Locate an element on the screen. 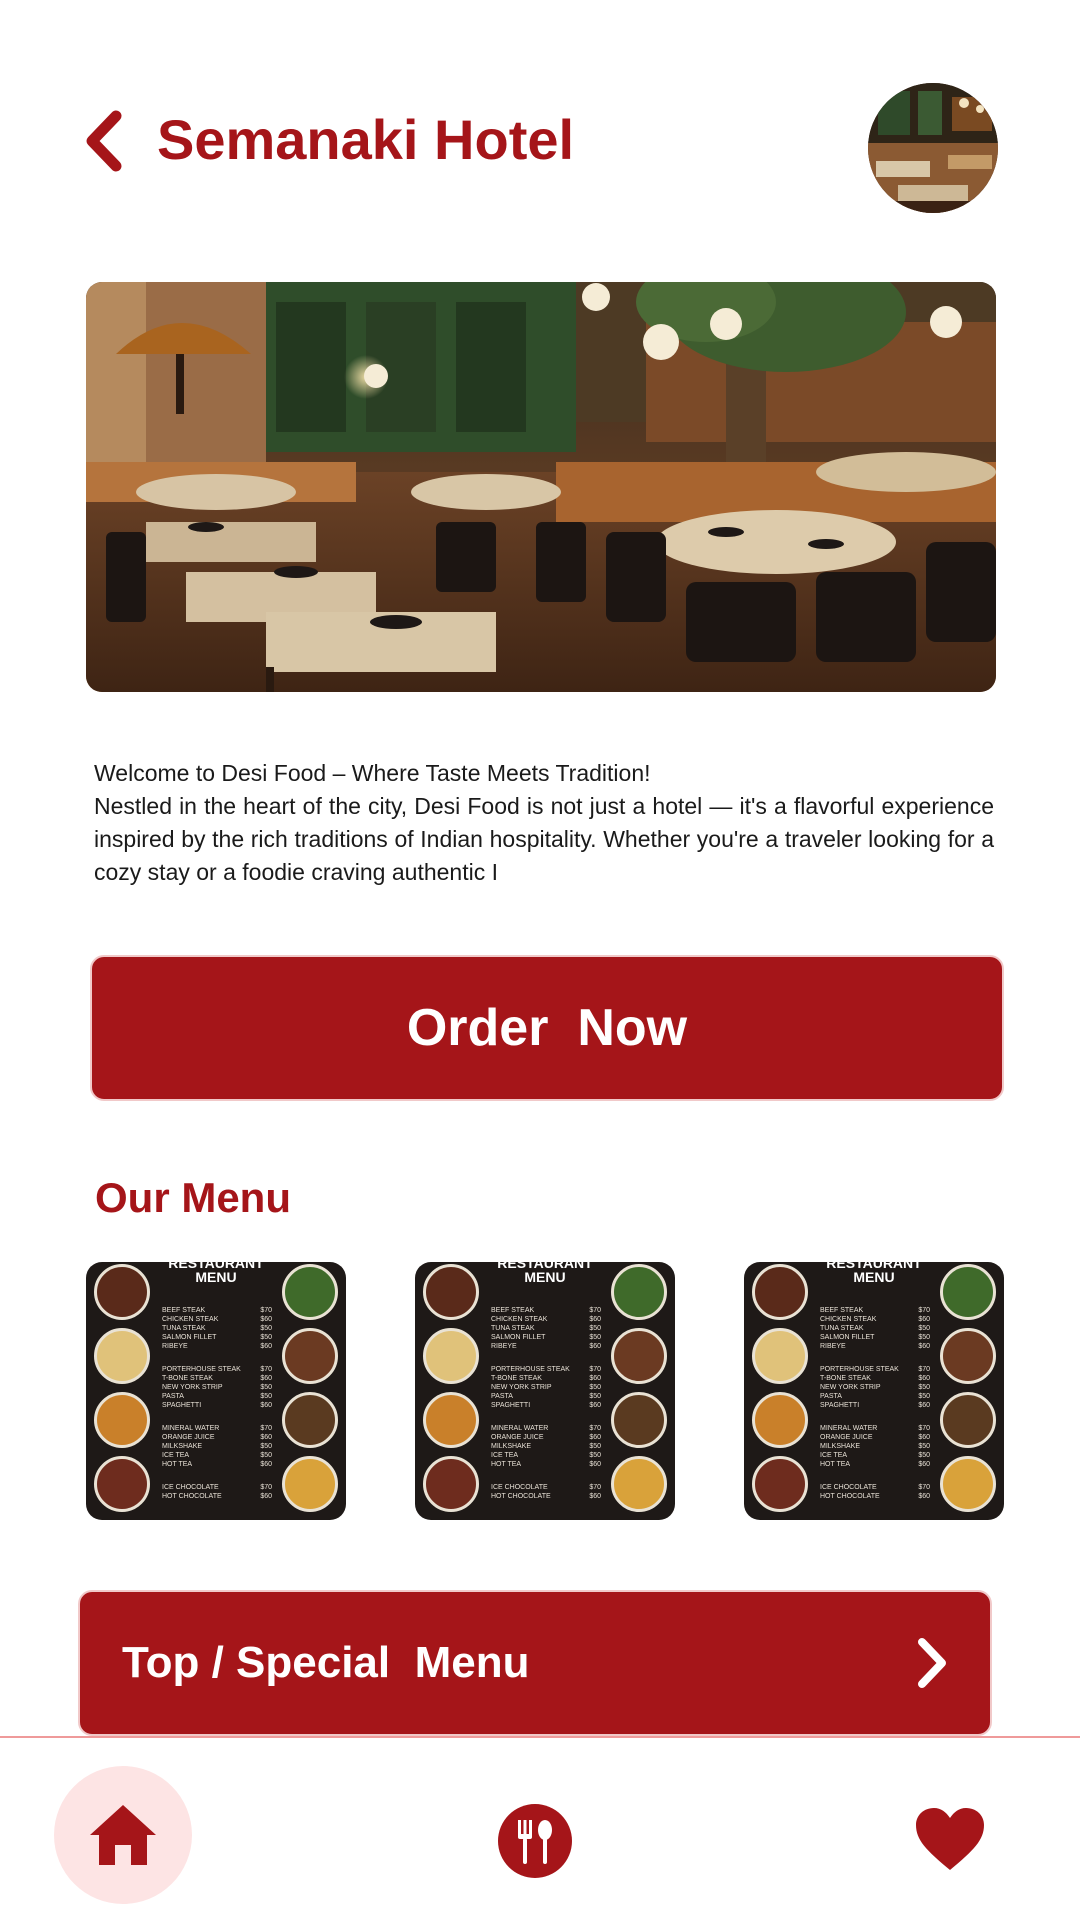  chevron-right-icon is located at coordinates (932, 1663).